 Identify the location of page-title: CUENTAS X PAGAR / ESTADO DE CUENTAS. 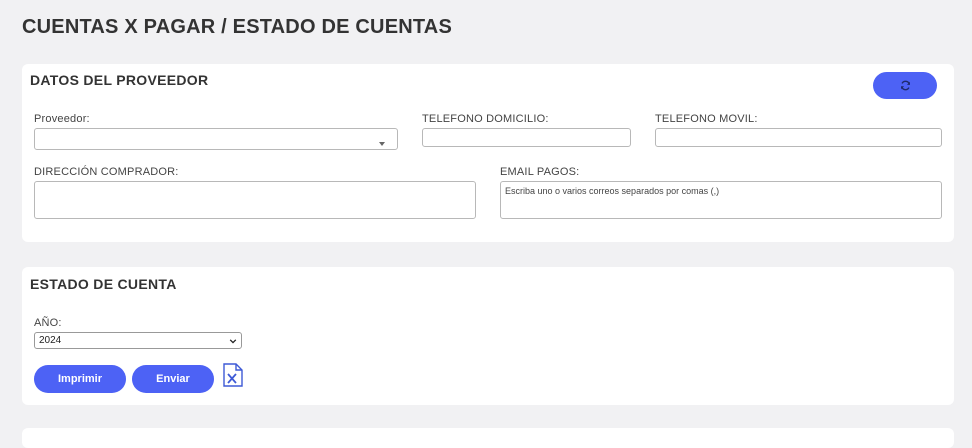
(237, 27).